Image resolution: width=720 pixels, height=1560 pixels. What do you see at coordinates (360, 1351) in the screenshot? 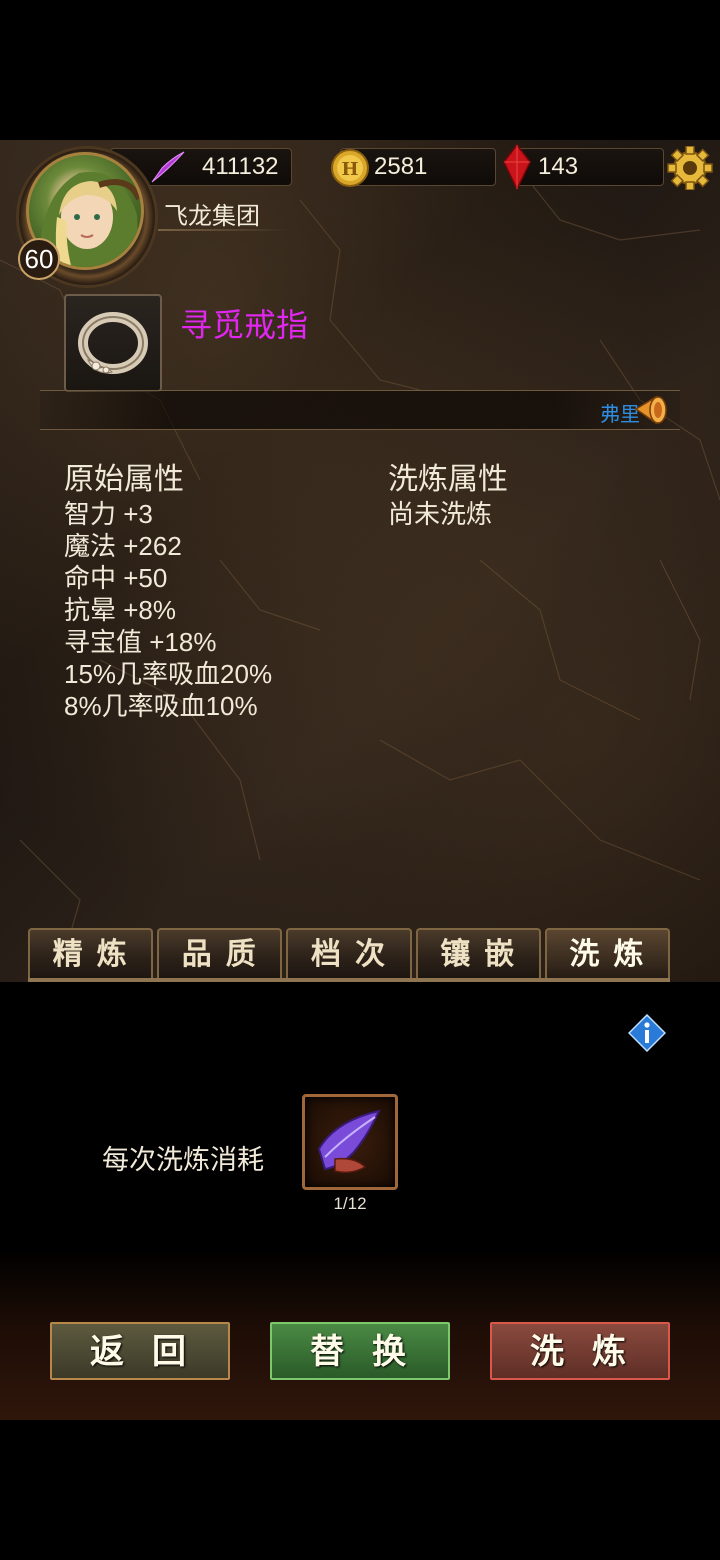
I see `swap-button: 替换` at bounding box center [360, 1351].